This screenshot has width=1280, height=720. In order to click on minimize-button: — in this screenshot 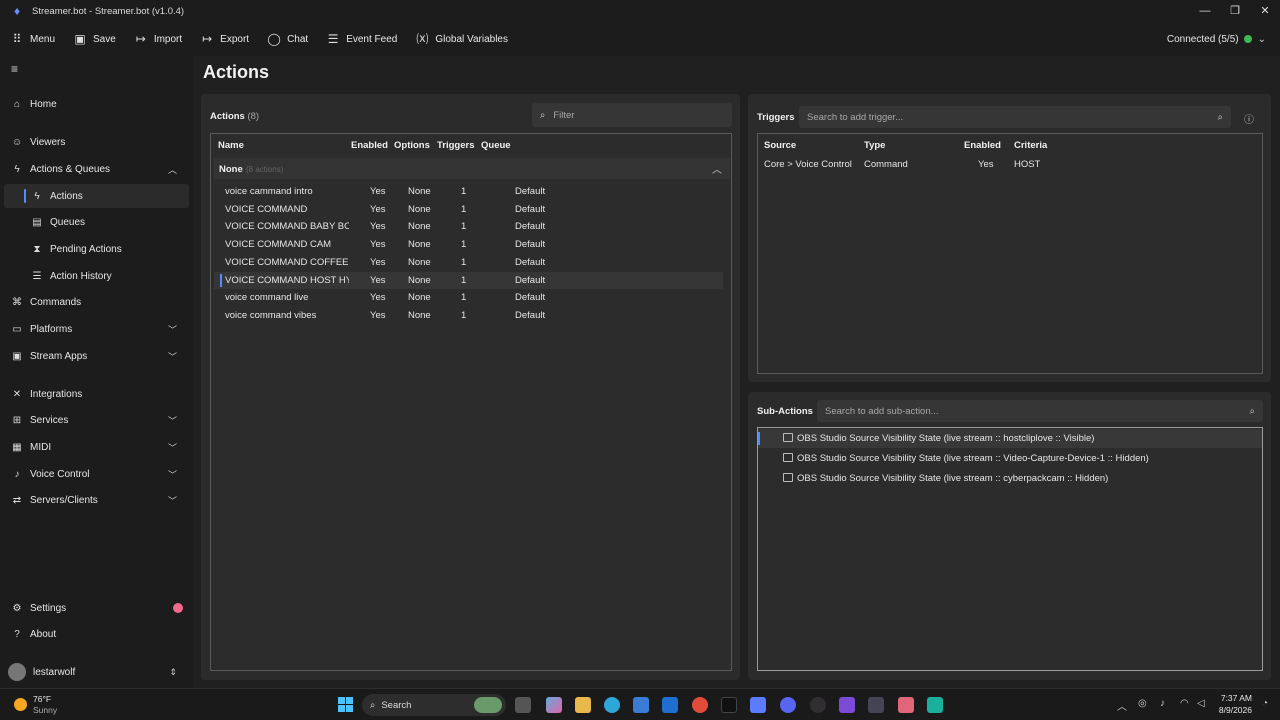, I will do `click(1205, 11)`.